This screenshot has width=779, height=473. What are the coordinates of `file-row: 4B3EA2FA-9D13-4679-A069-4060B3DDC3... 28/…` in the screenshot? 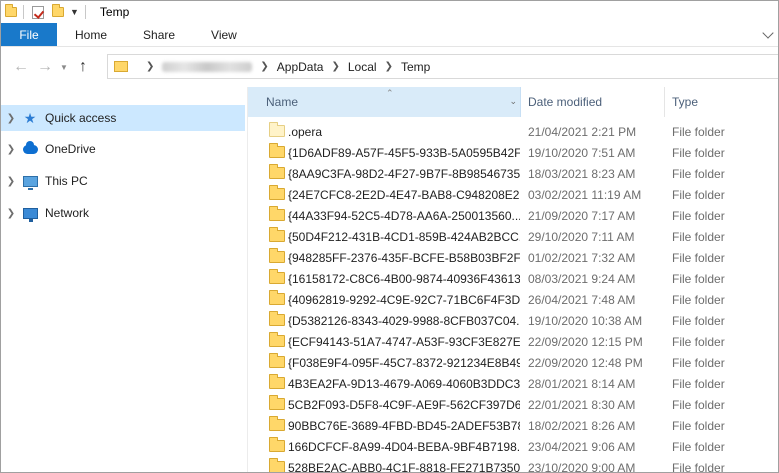 It's located at (513, 383).